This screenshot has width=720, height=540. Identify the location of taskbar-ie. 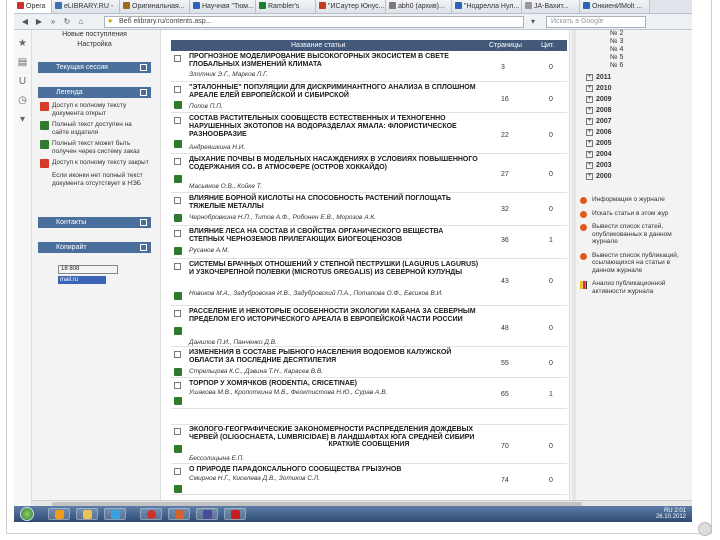
(115, 514).